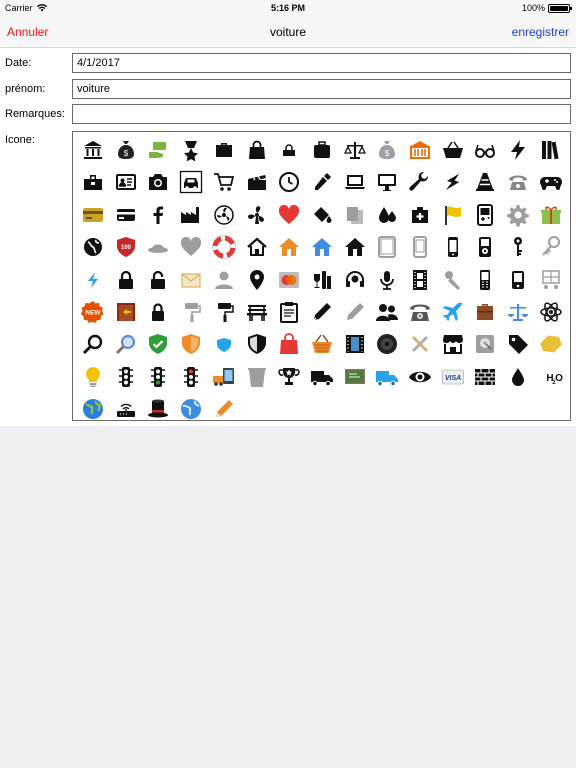  What do you see at coordinates (518, 344) in the screenshot?
I see `tag-icon` at bounding box center [518, 344].